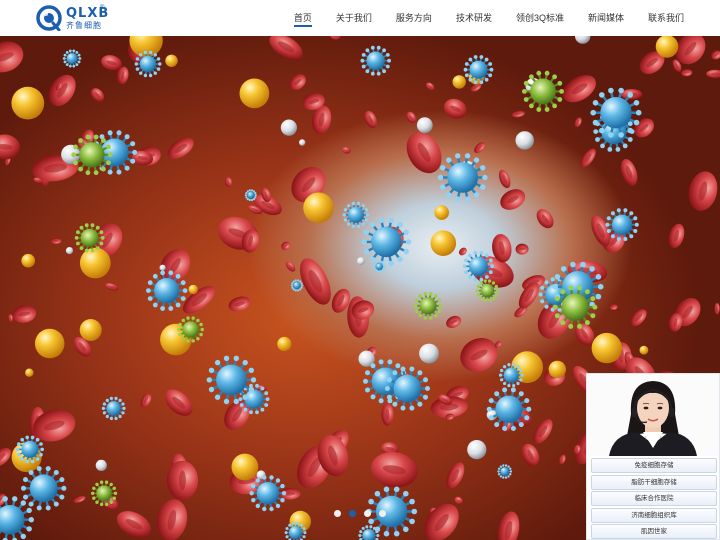 The height and width of the screenshot is (540, 720). I want to click on nav-item-research: 技术研发, so click(474, 18).